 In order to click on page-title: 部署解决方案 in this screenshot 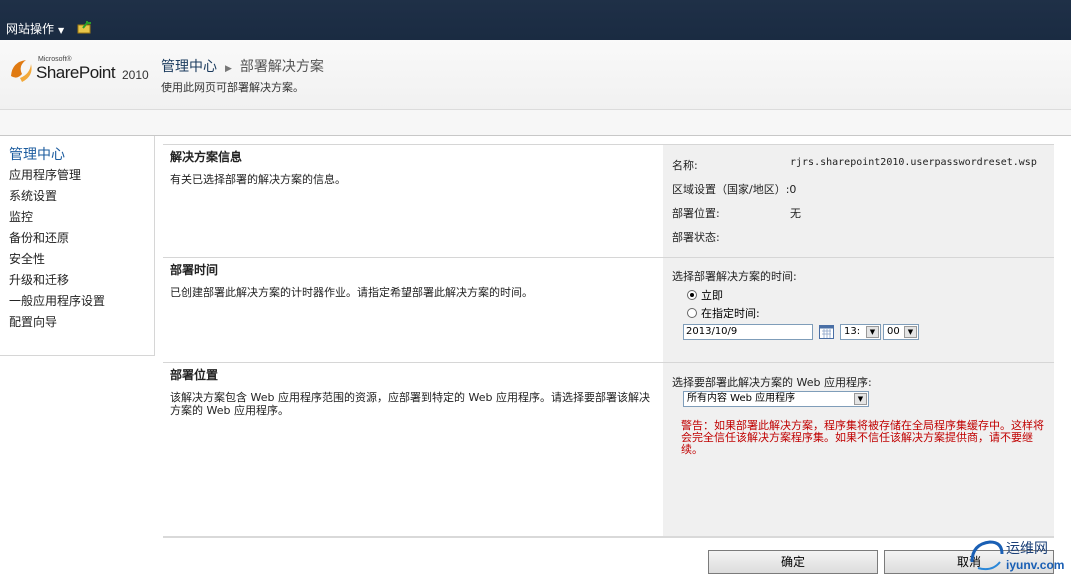, I will do `click(281, 67)`.